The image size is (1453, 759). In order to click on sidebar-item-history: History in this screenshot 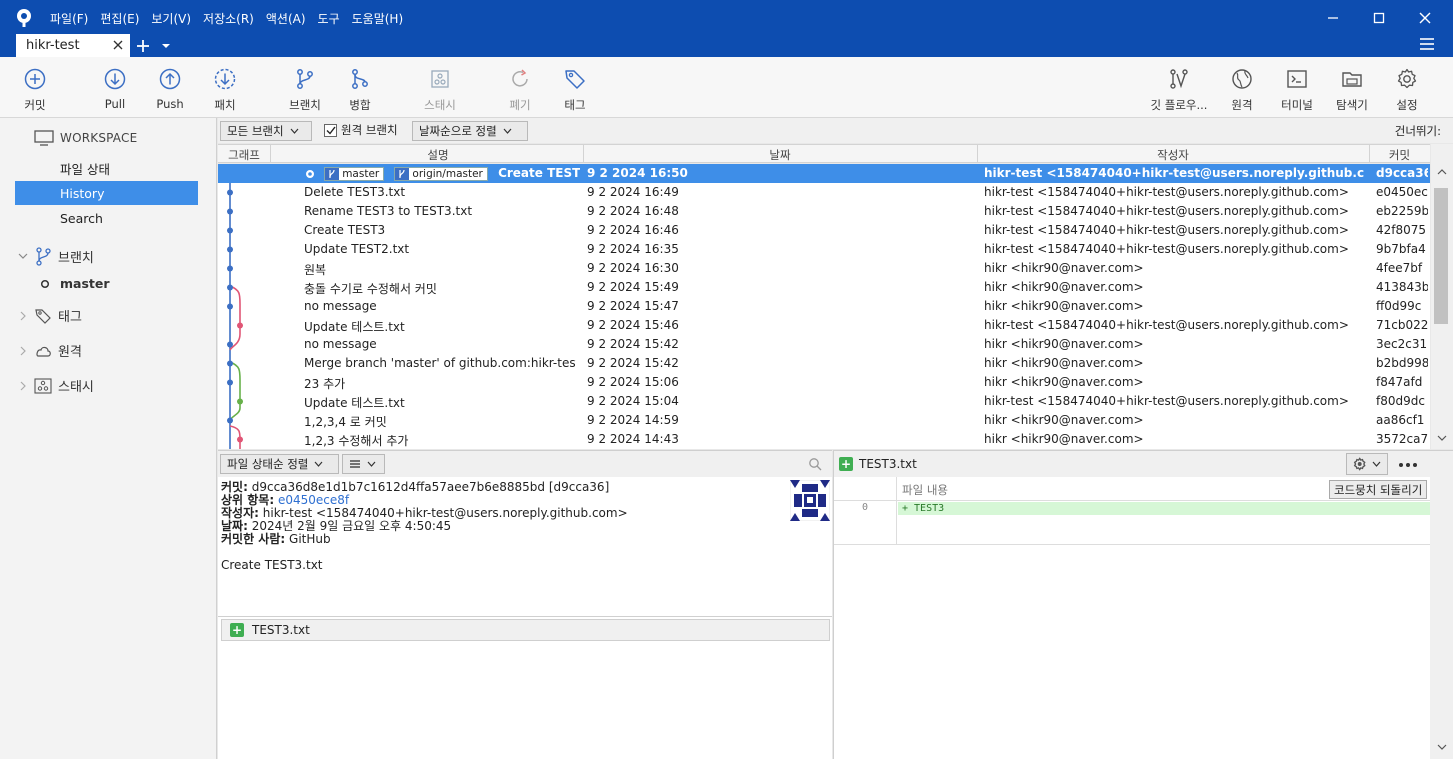, I will do `click(106, 193)`.